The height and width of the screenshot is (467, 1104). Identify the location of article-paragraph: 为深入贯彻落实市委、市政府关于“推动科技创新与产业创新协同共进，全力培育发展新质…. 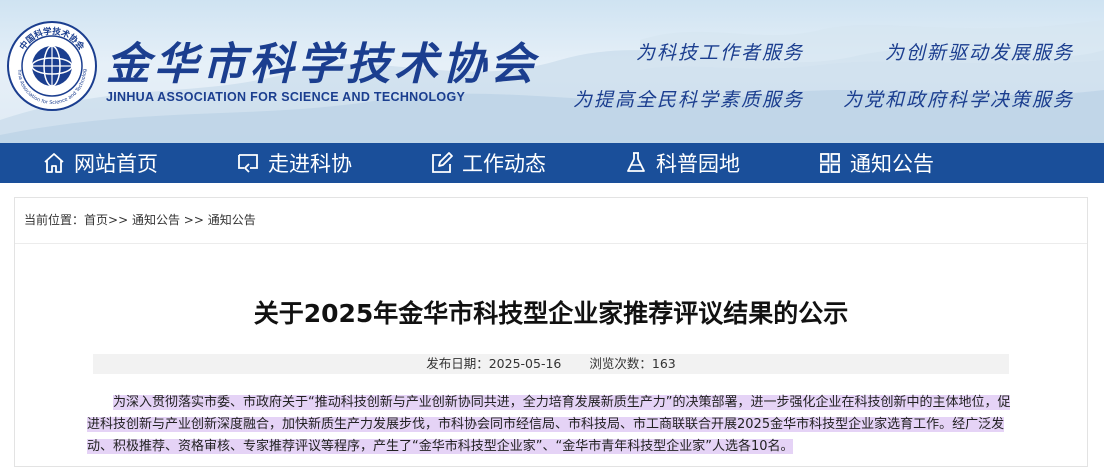
(549, 424).